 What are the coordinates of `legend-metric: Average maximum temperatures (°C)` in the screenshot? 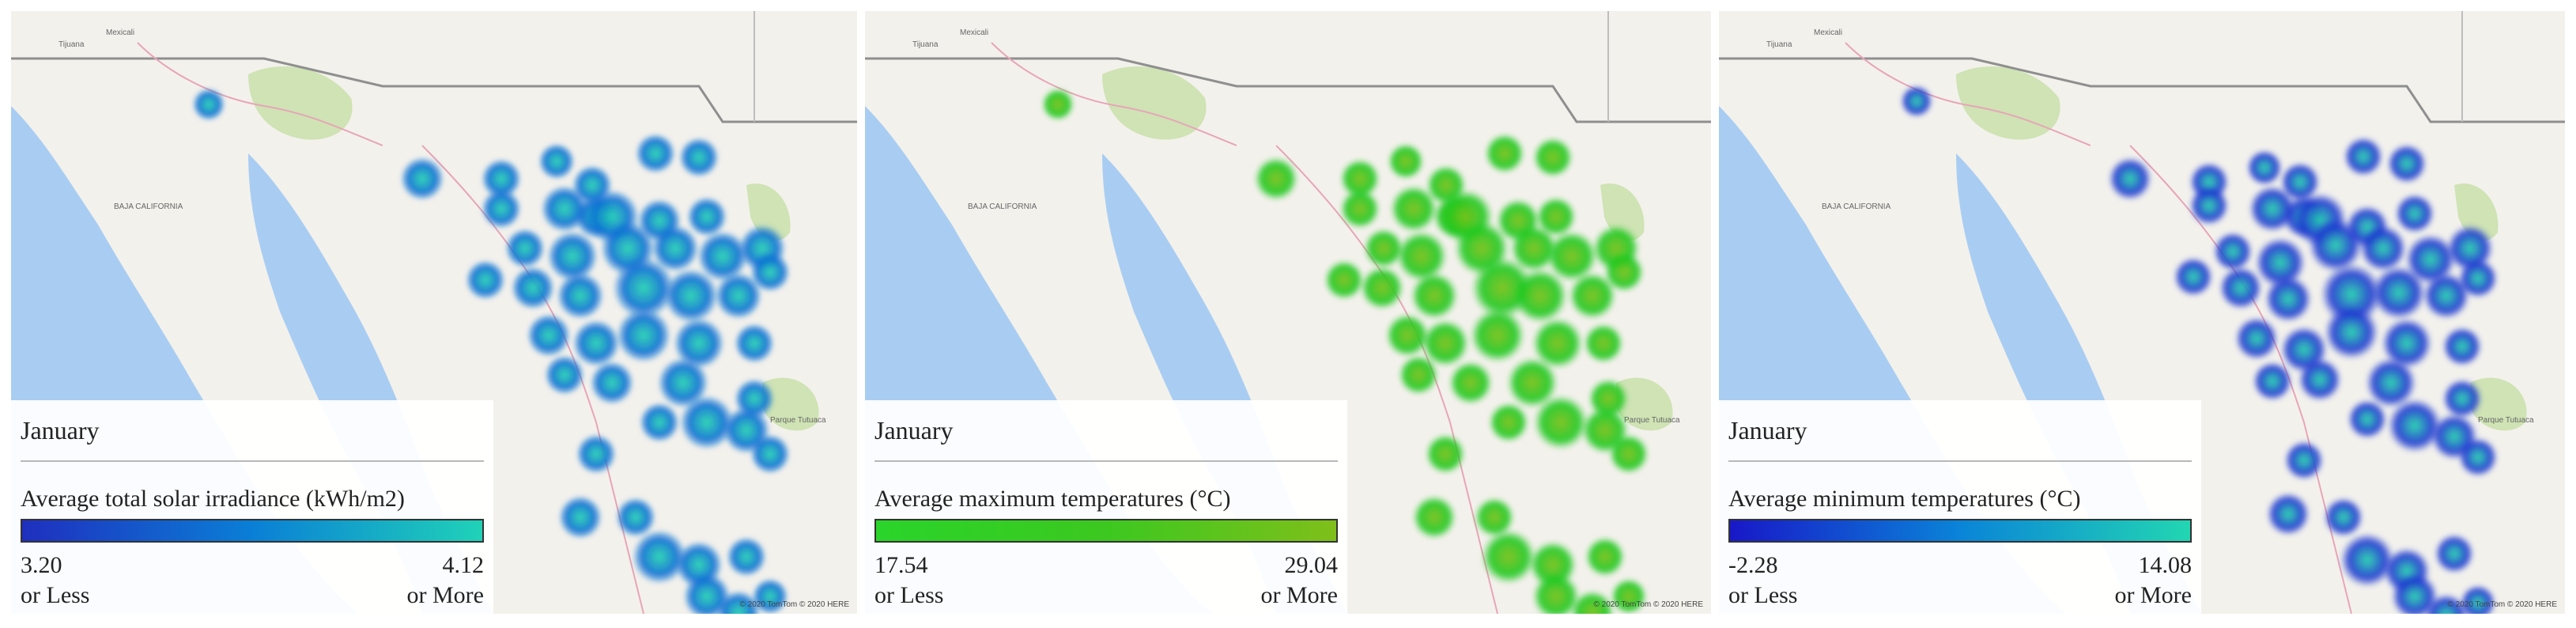 It's located at (1052, 499).